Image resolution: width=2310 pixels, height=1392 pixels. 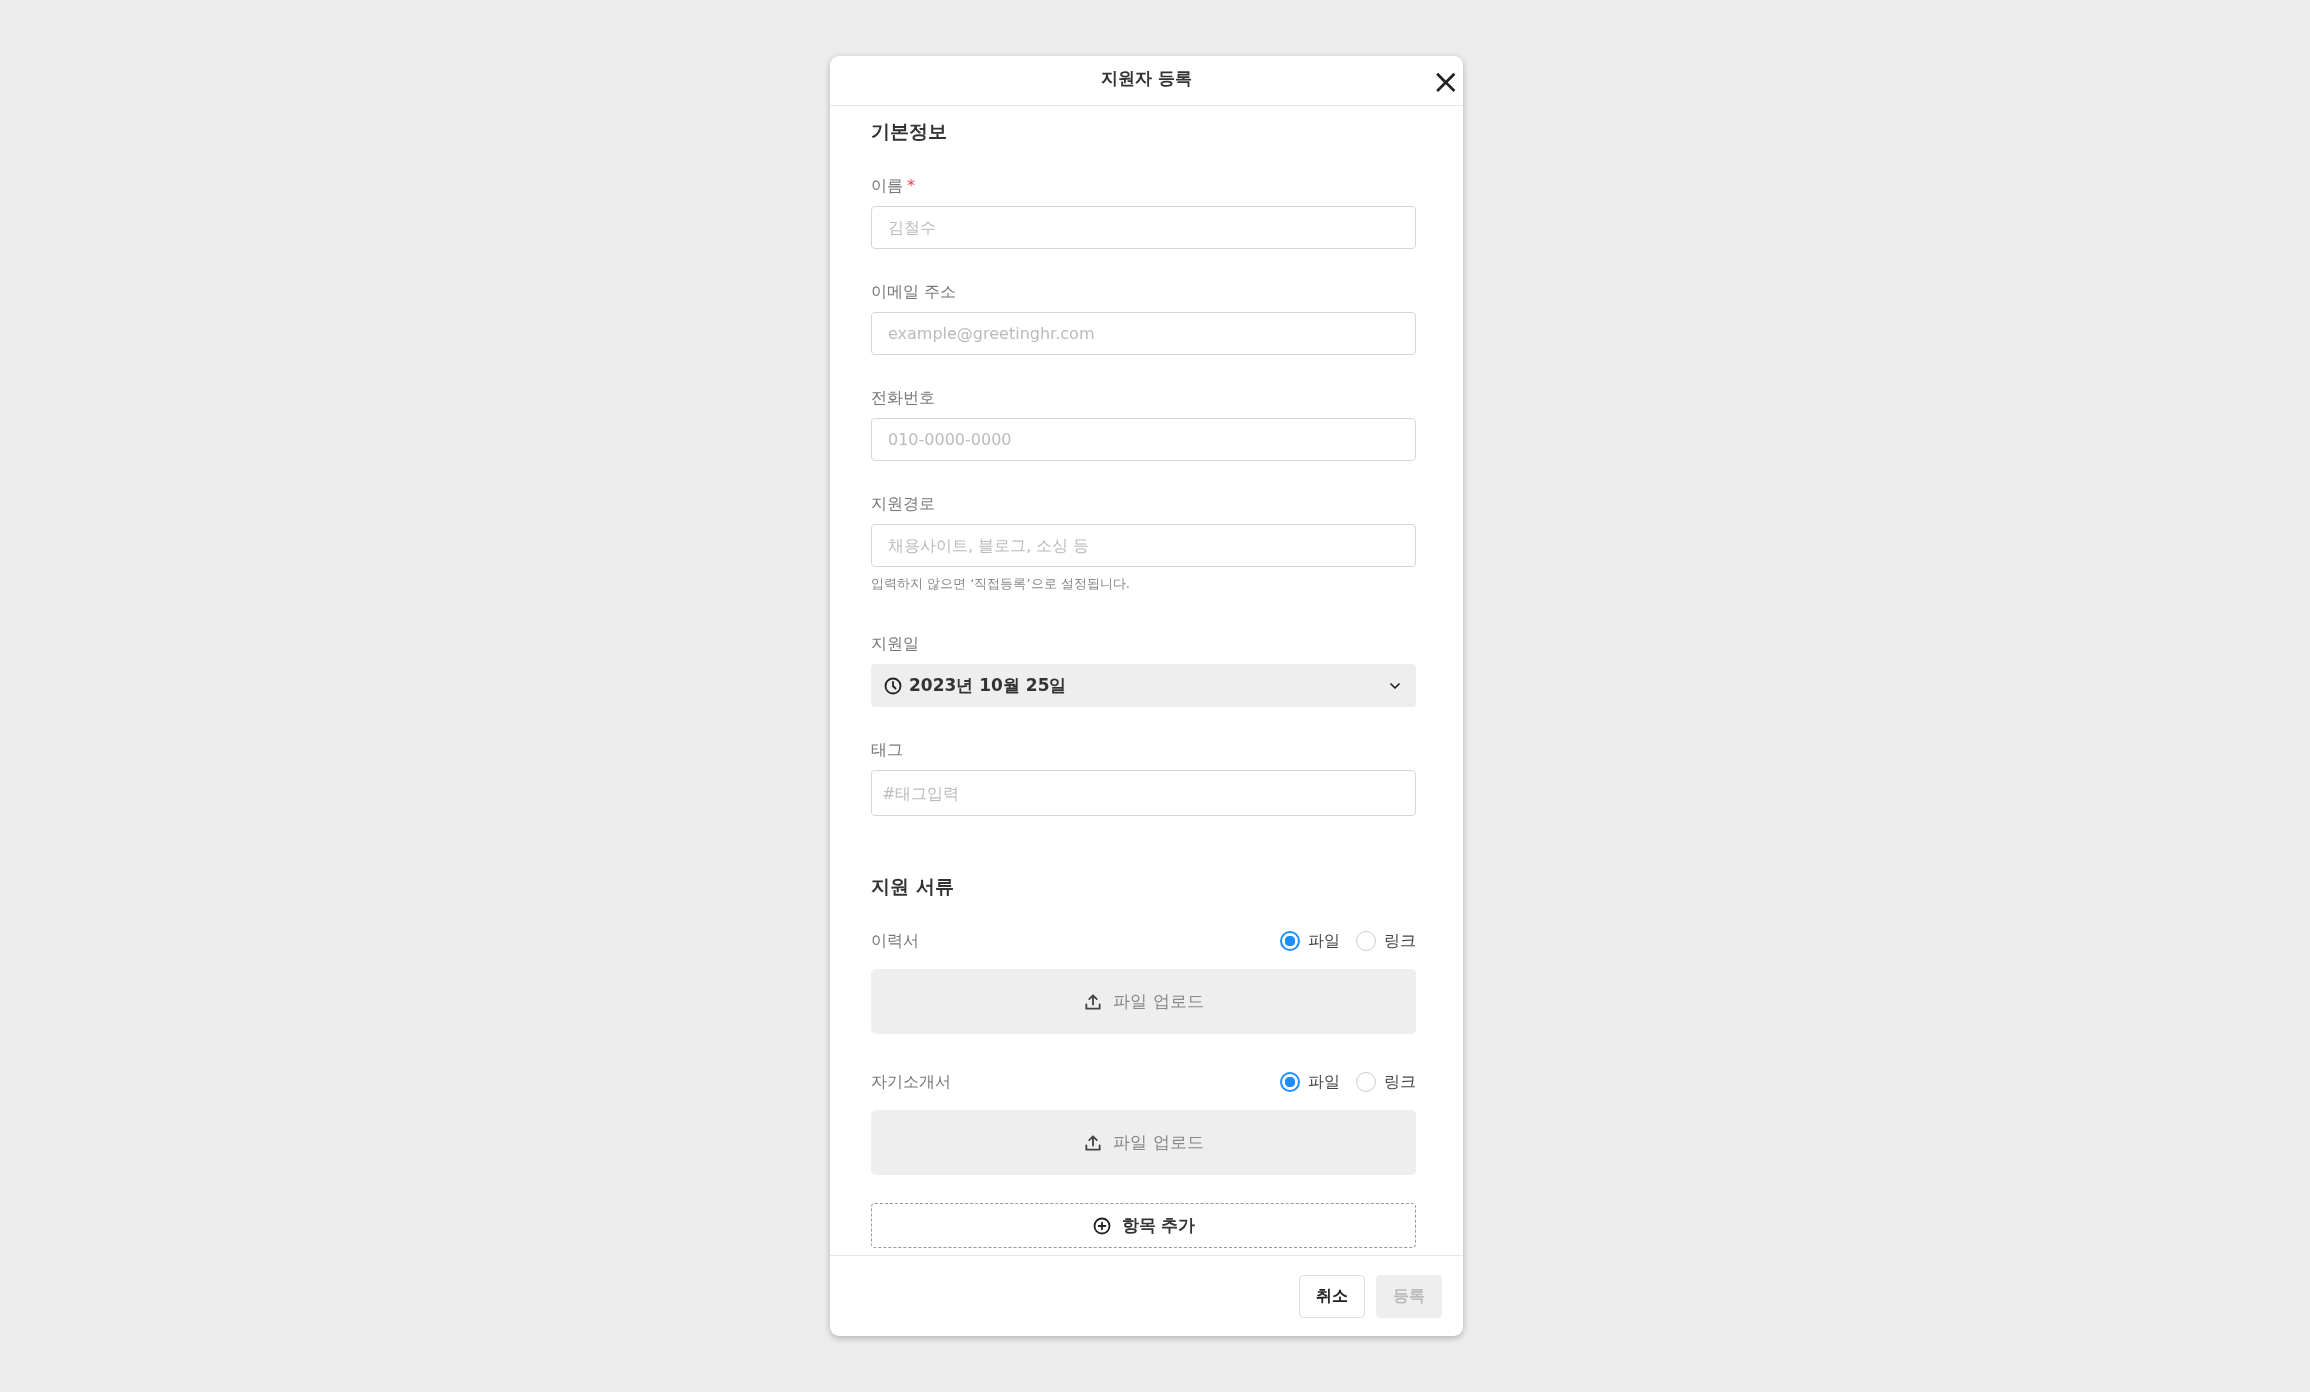 I want to click on close-button: ×, so click(x=1445, y=80).